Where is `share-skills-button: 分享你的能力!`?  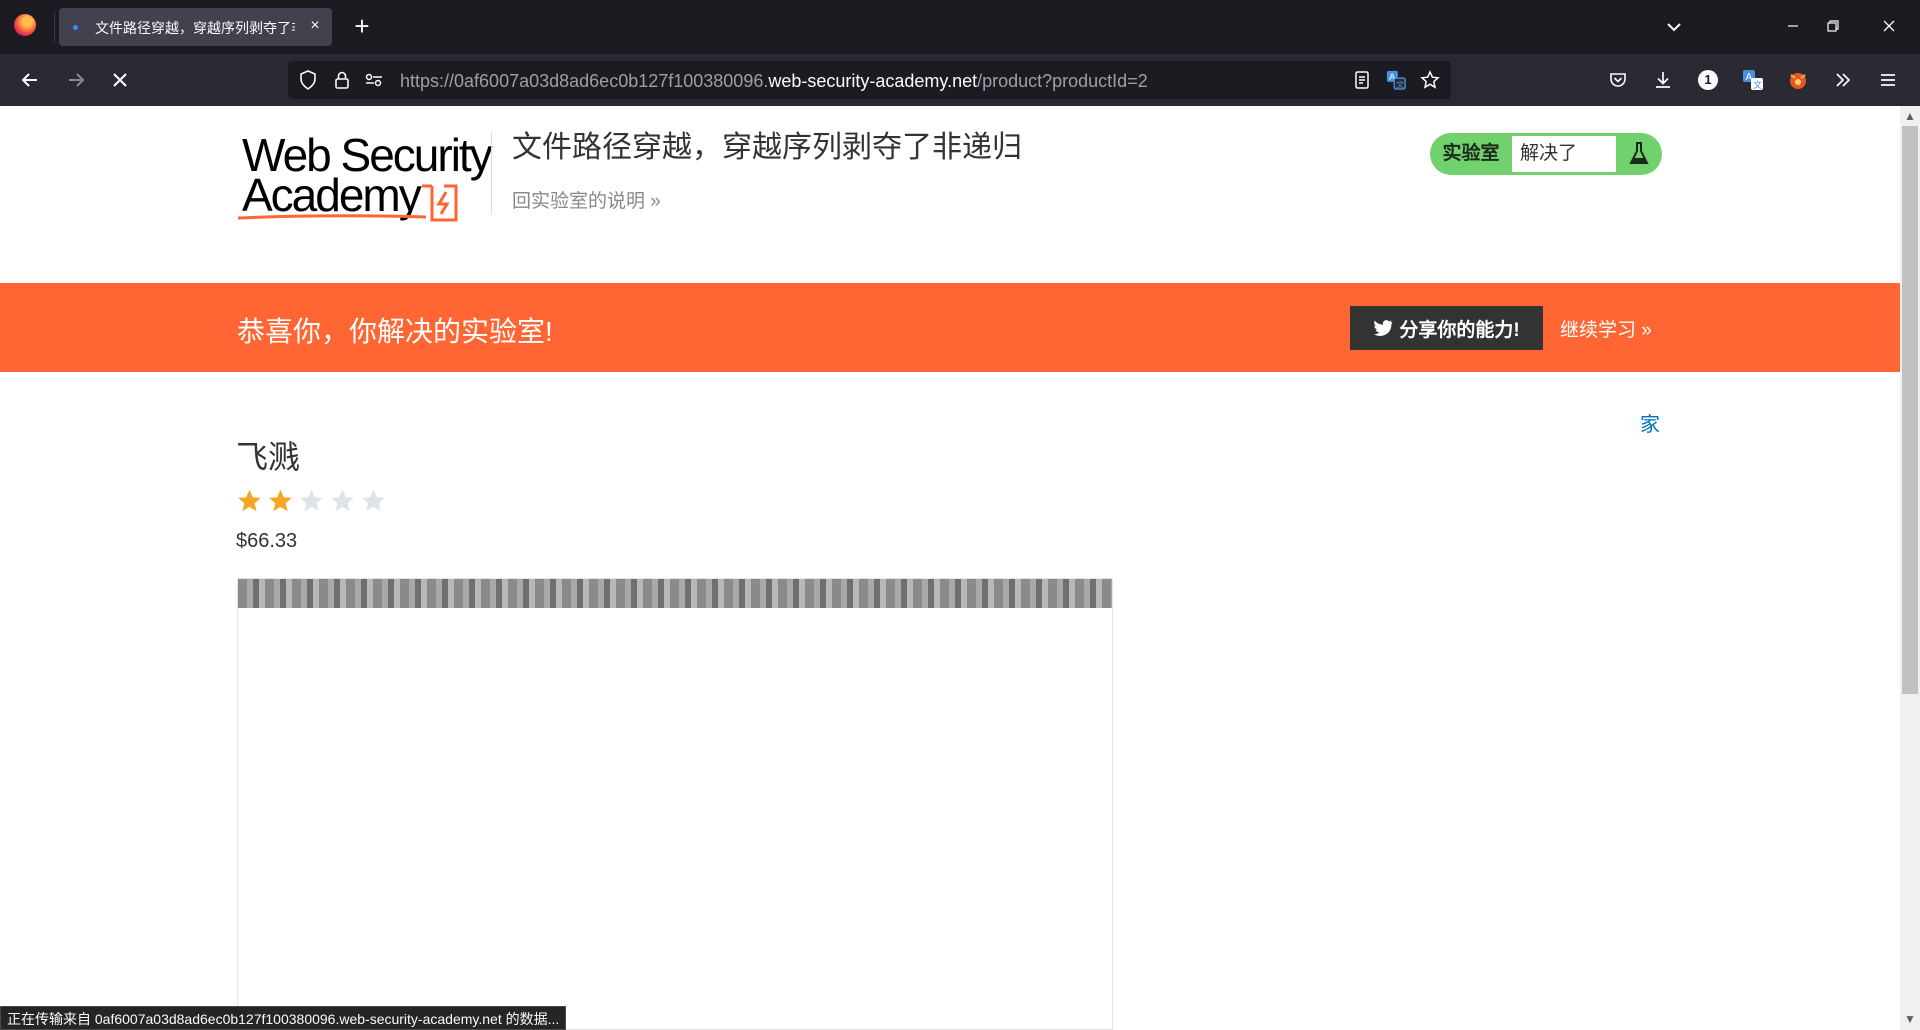 share-skills-button: 分享你的能力! is located at coordinates (1446, 328).